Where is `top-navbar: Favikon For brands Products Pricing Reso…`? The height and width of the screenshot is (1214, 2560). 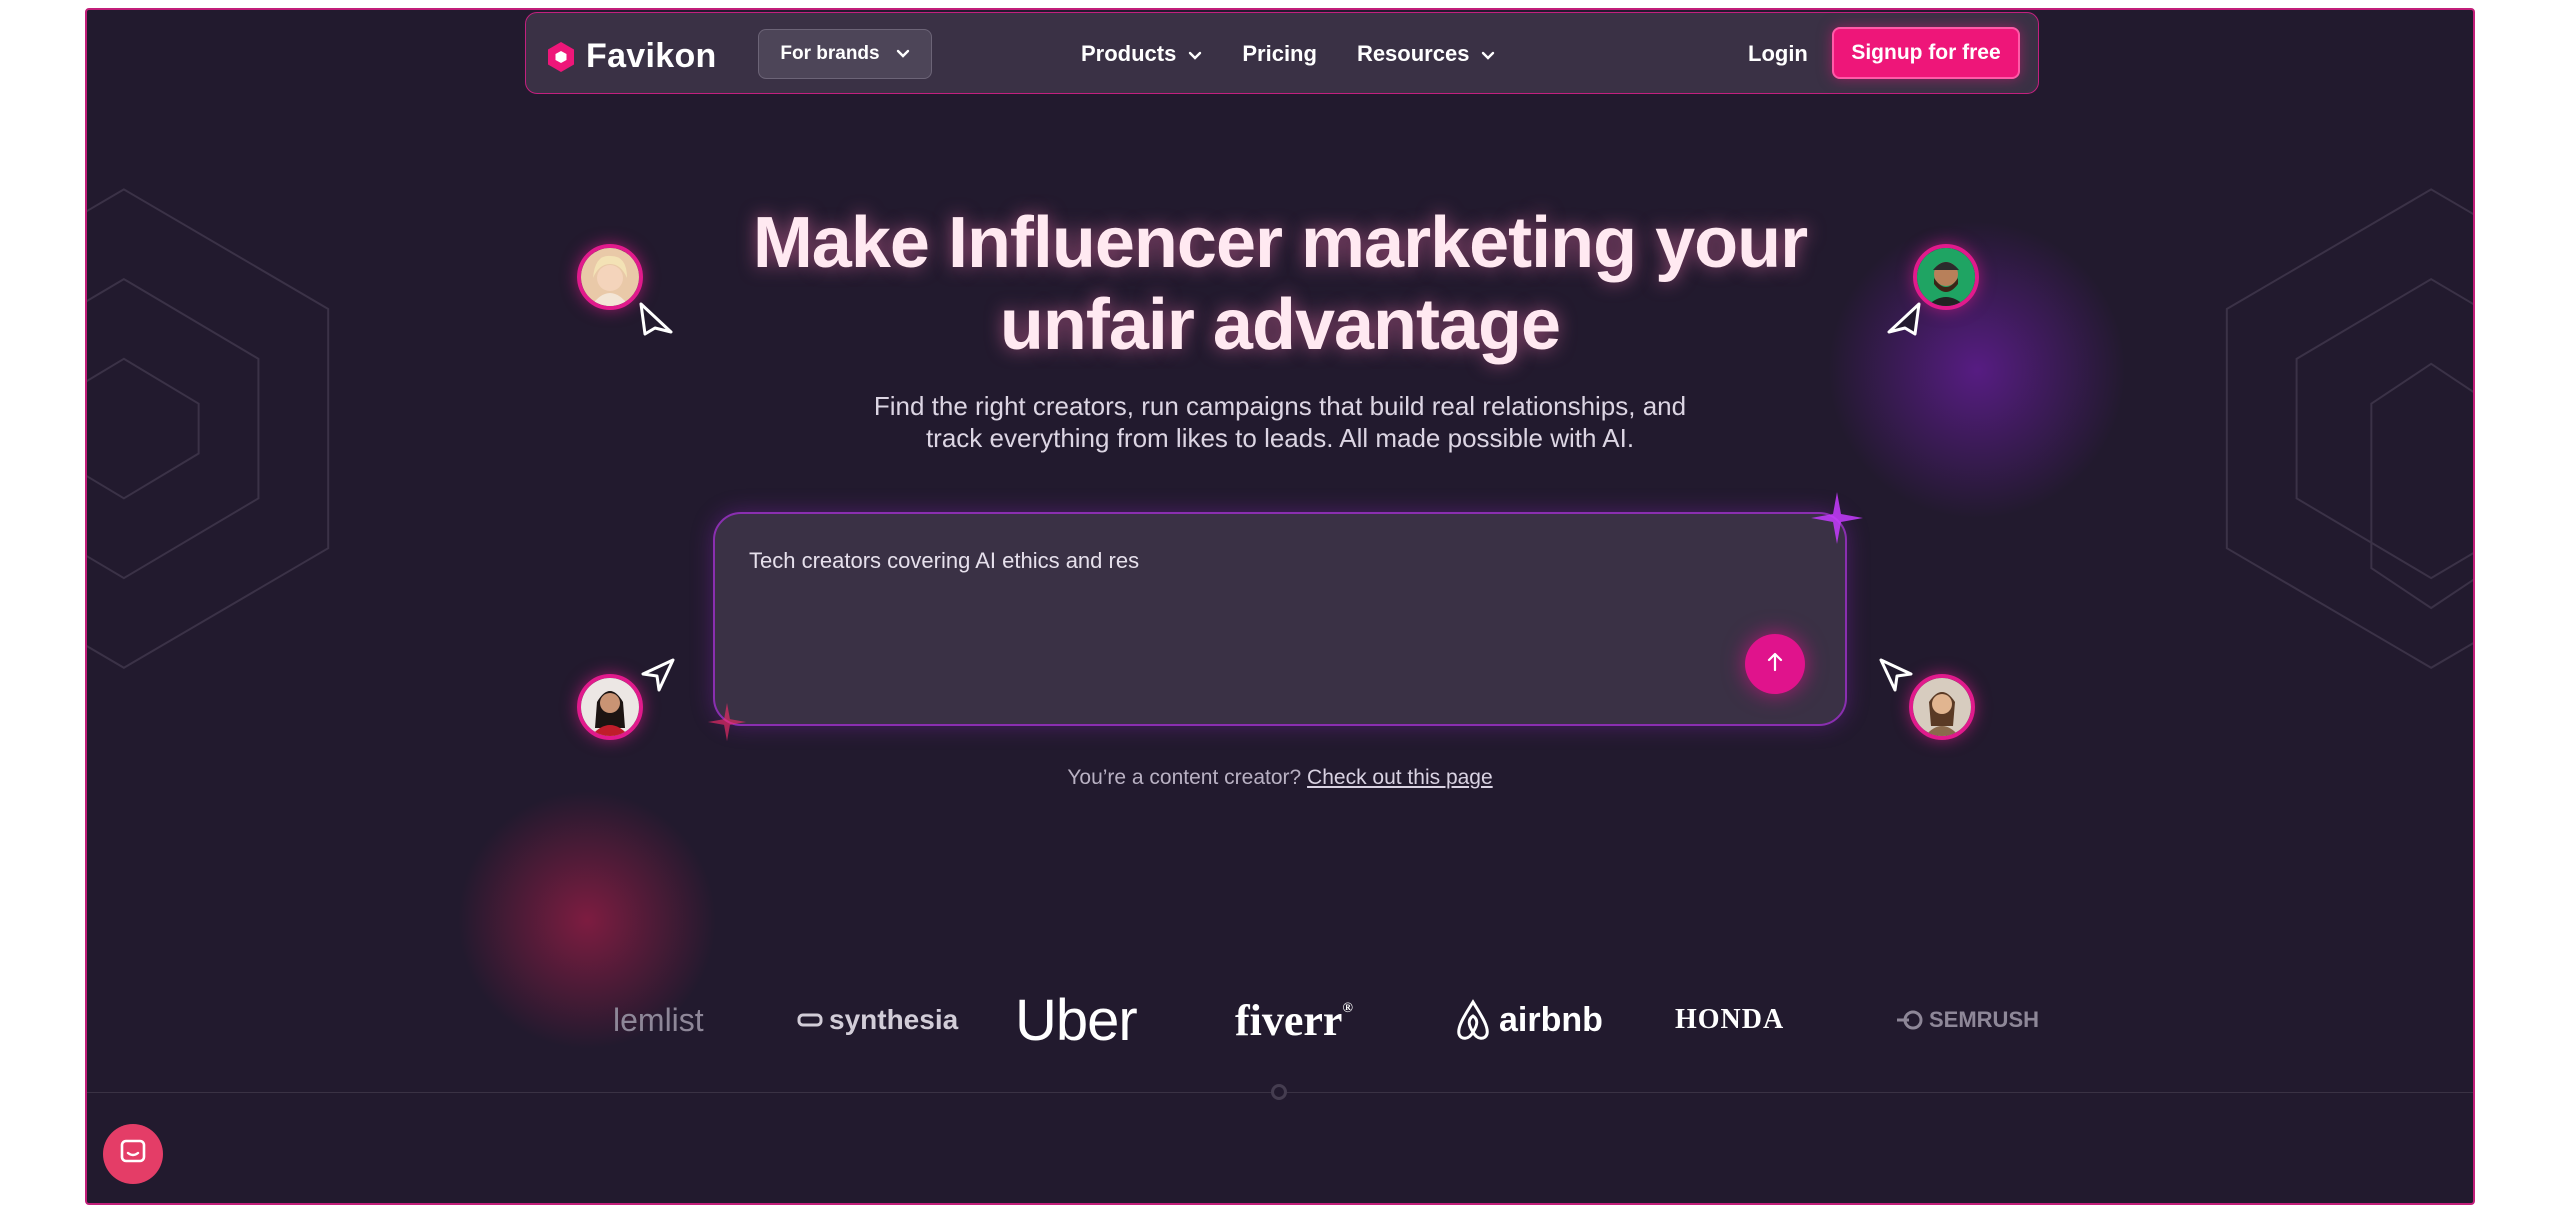 top-navbar: Favikon For brands Products Pricing Reso… is located at coordinates (1282, 53).